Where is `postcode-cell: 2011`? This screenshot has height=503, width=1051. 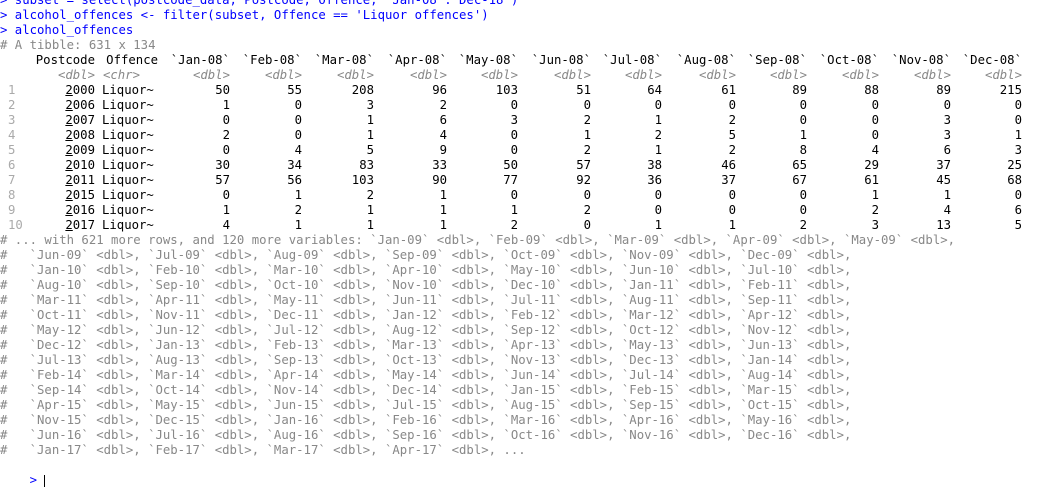 postcode-cell: 2011 is located at coordinates (80, 180).